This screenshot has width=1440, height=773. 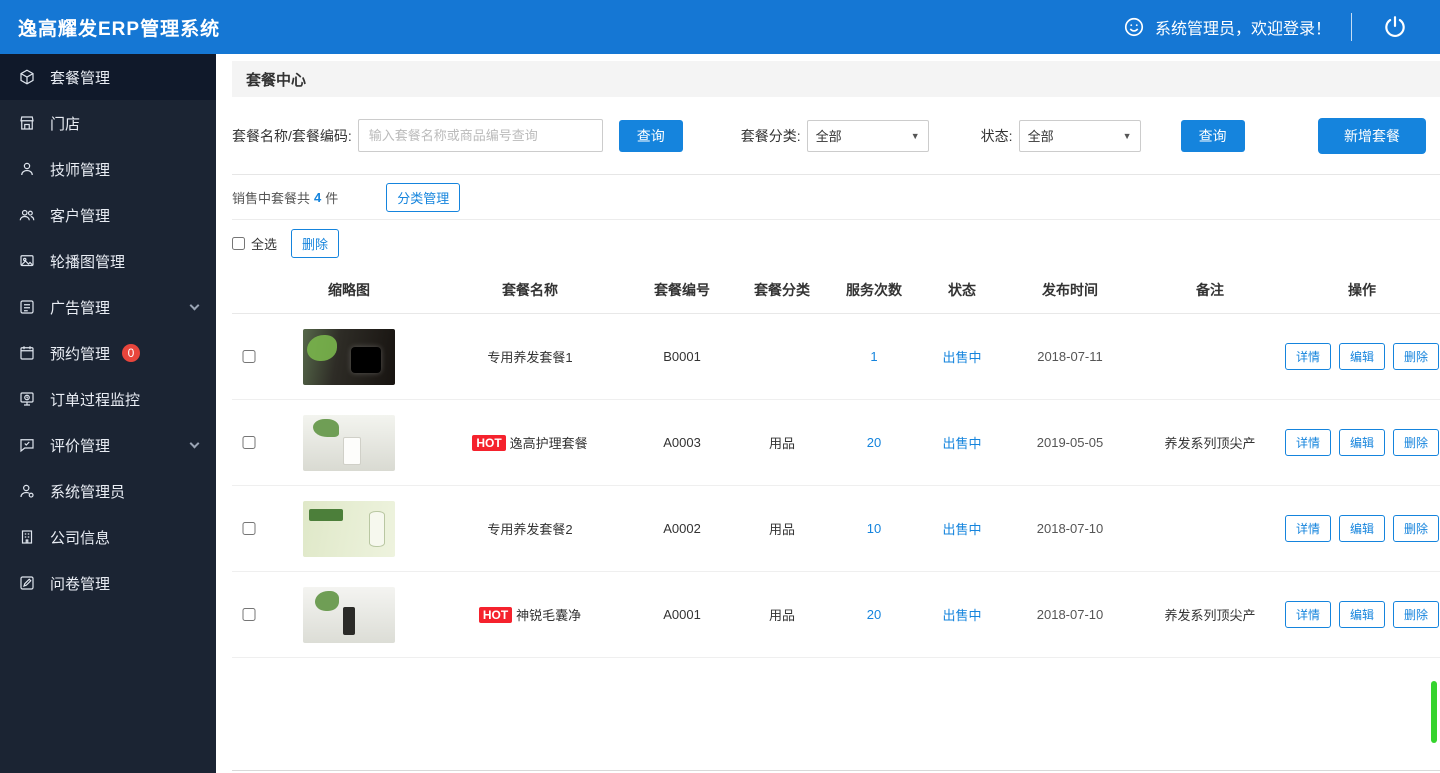 I want to click on page-title: 套餐中心, so click(x=836, y=79).